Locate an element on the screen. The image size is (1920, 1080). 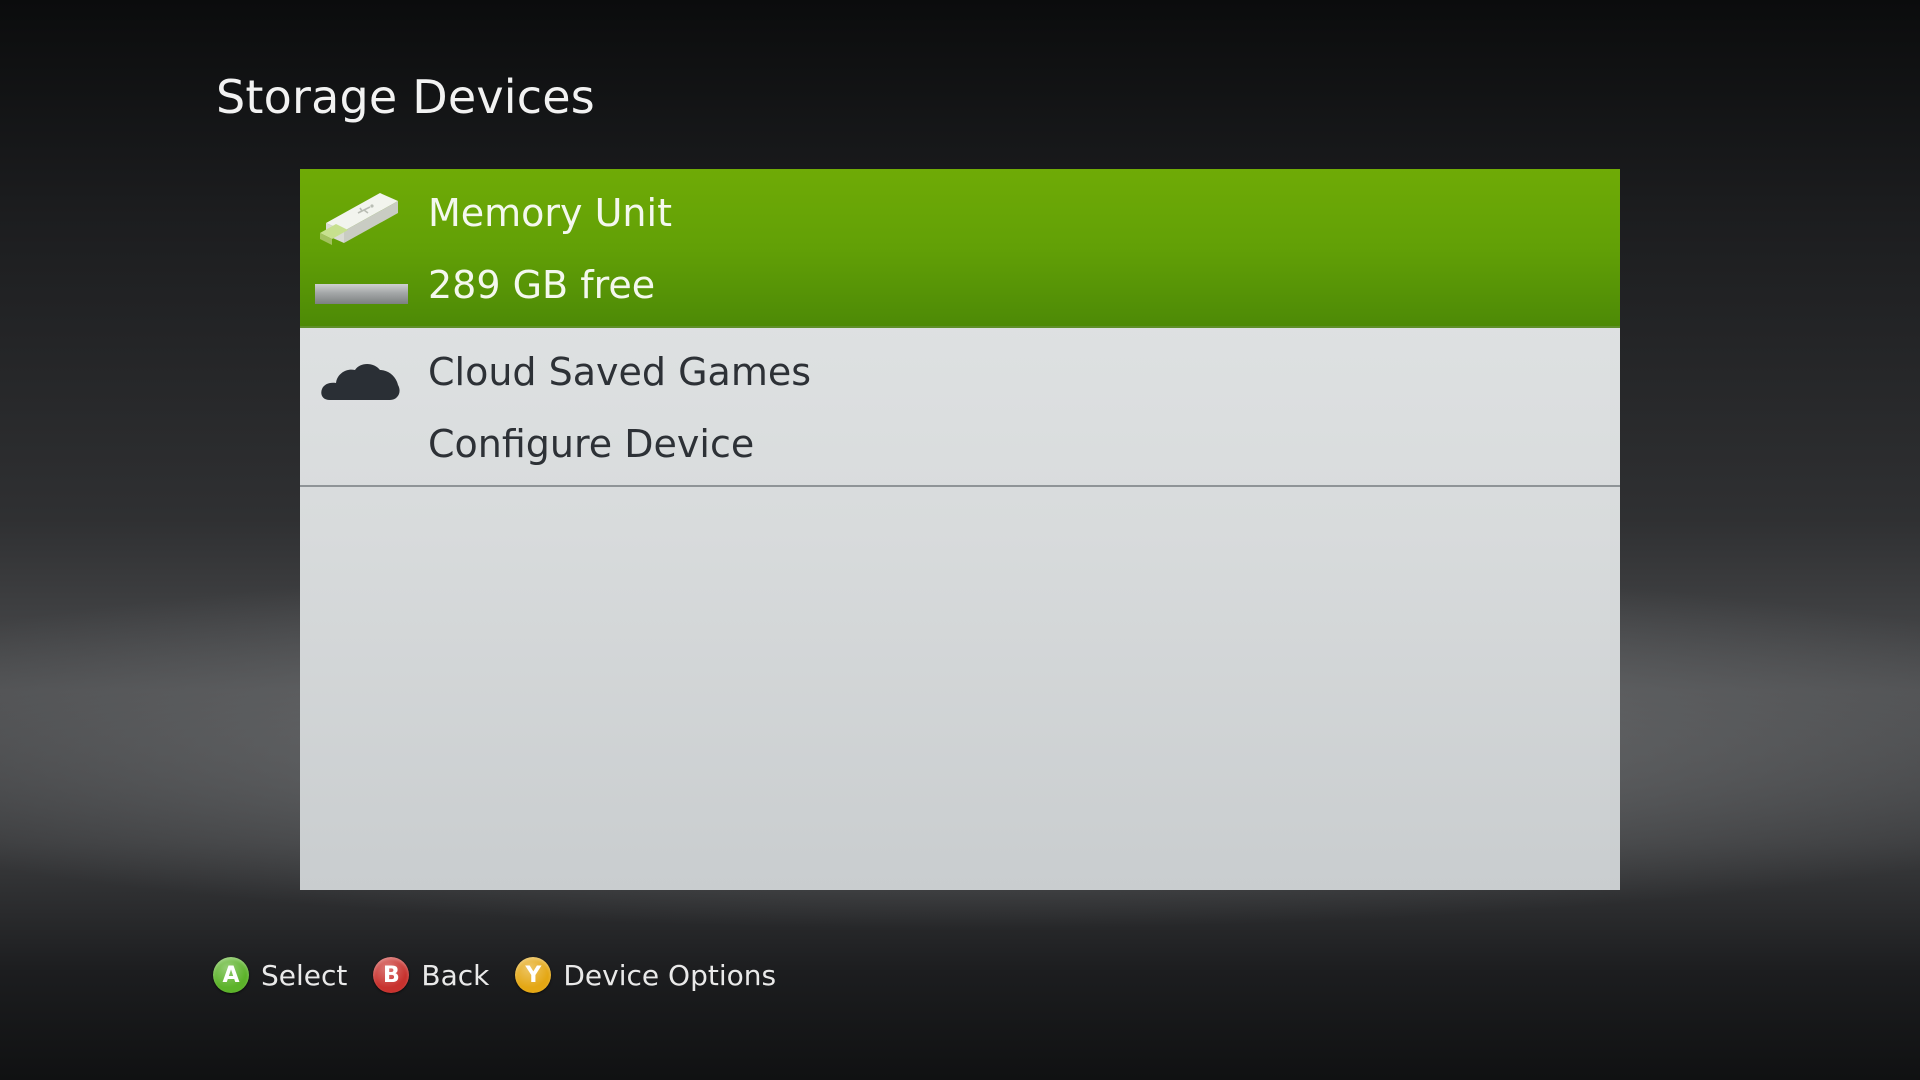
hint-label: Device Options is located at coordinates (670, 975).